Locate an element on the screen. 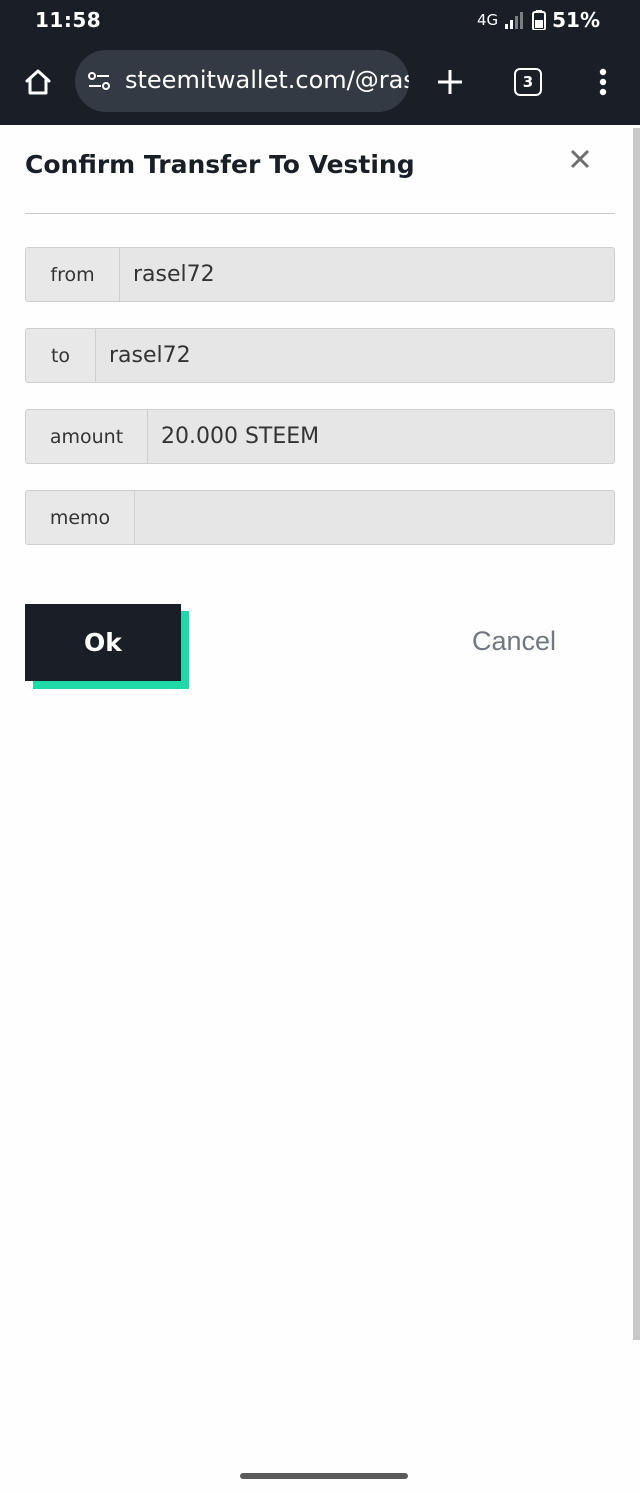  from-label: from is located at coordinates (73, 274).